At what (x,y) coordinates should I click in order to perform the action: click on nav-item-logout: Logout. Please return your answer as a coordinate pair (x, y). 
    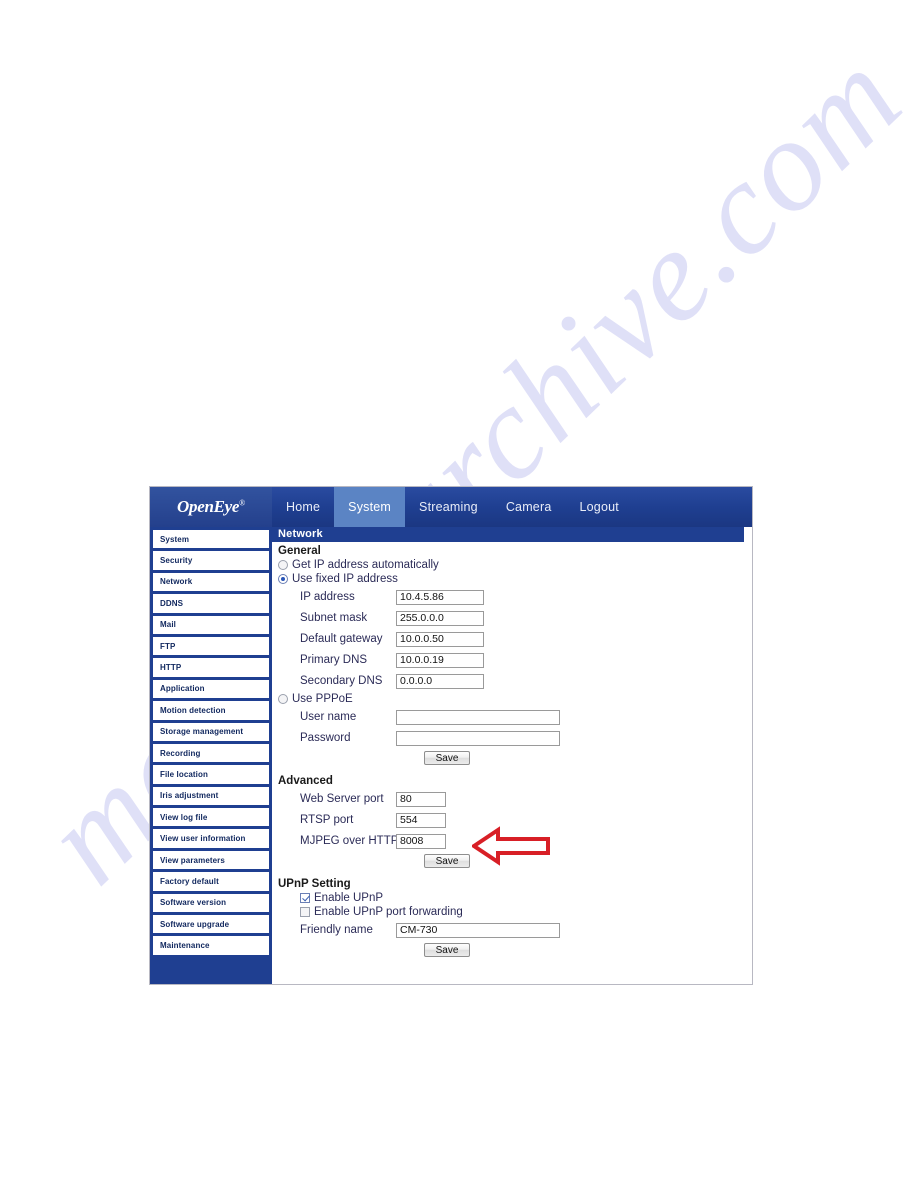
    Looking at the image, I should click on (598, 507).